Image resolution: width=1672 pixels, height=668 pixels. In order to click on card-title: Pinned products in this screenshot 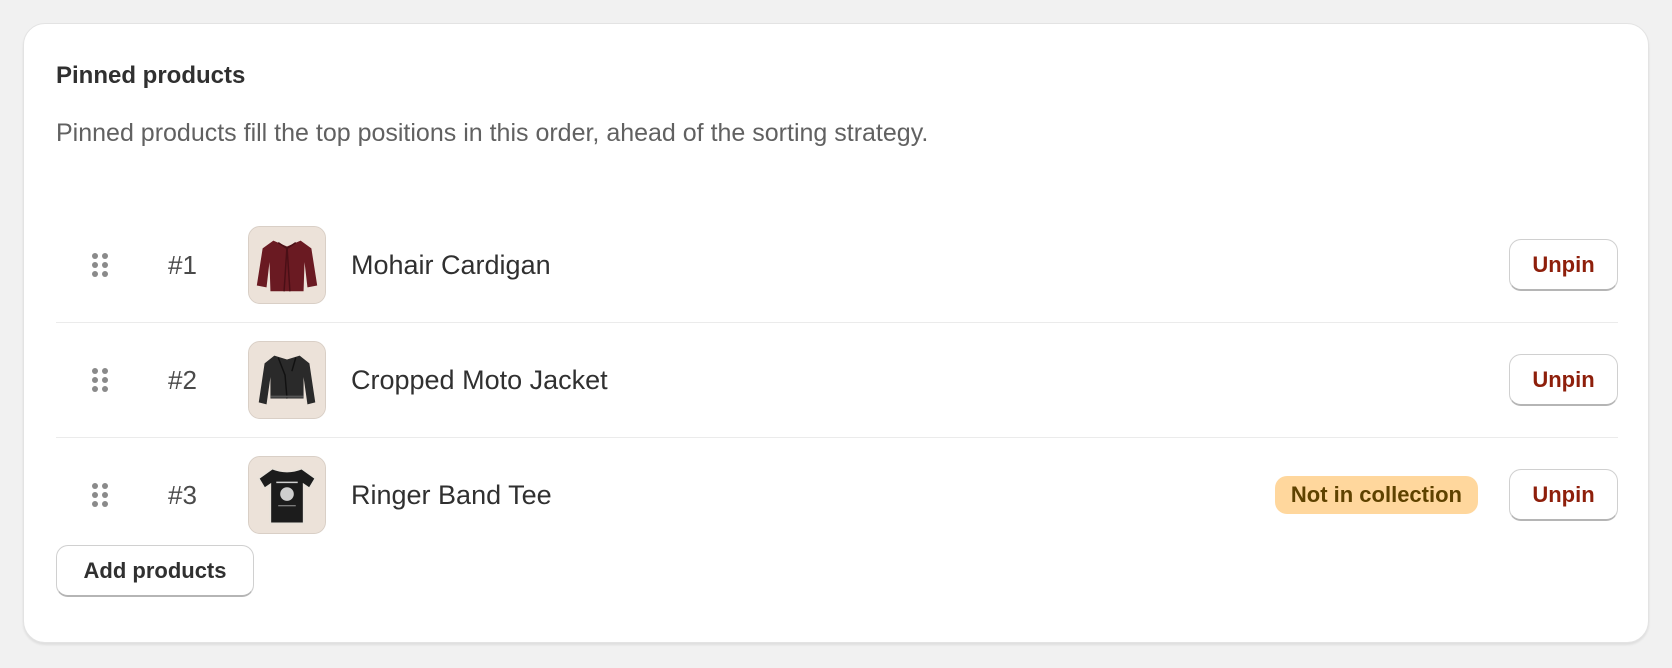, I will do `click(151, 75)`.